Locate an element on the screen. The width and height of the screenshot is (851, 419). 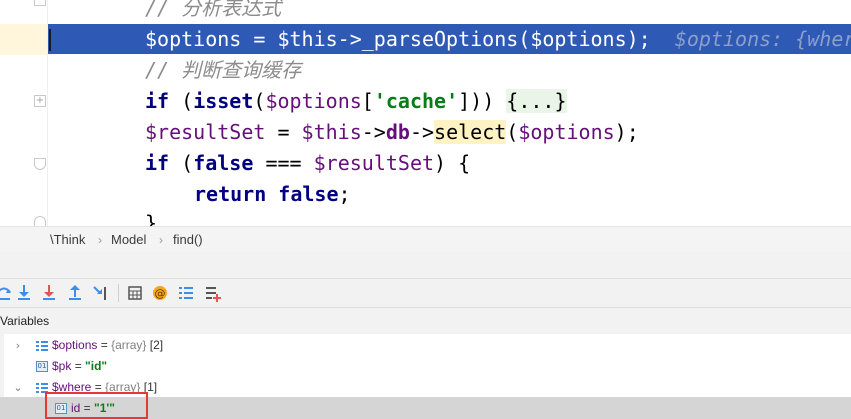
code-token: isset is located at coordinates (223, 101).